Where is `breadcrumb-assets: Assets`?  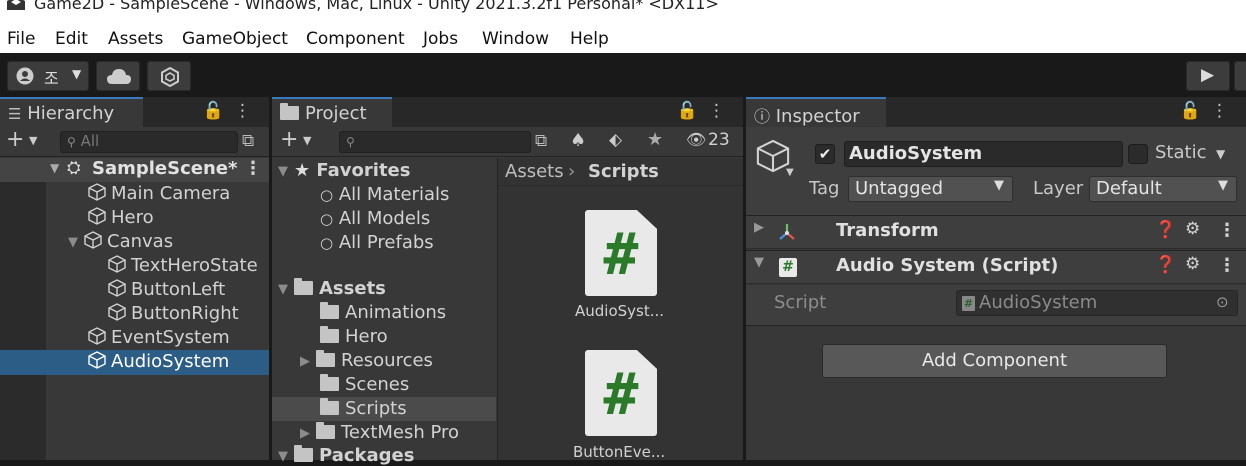
breadcrumb-assets: Assets is located at coordinates (534, 171).